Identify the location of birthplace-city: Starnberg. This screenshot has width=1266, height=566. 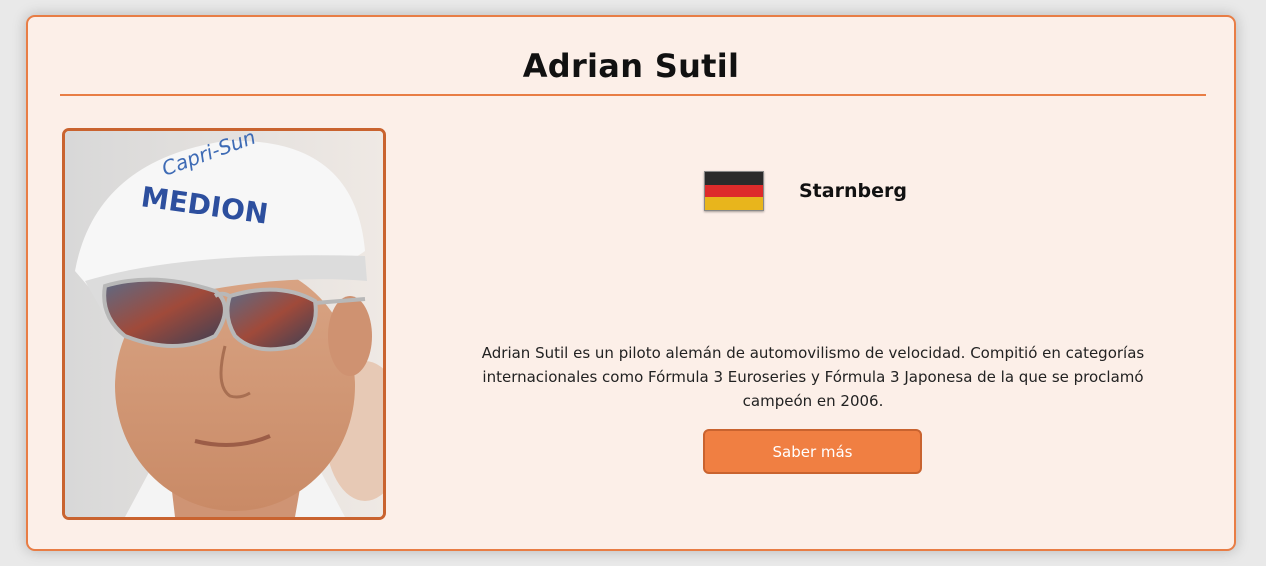
(853, 191).